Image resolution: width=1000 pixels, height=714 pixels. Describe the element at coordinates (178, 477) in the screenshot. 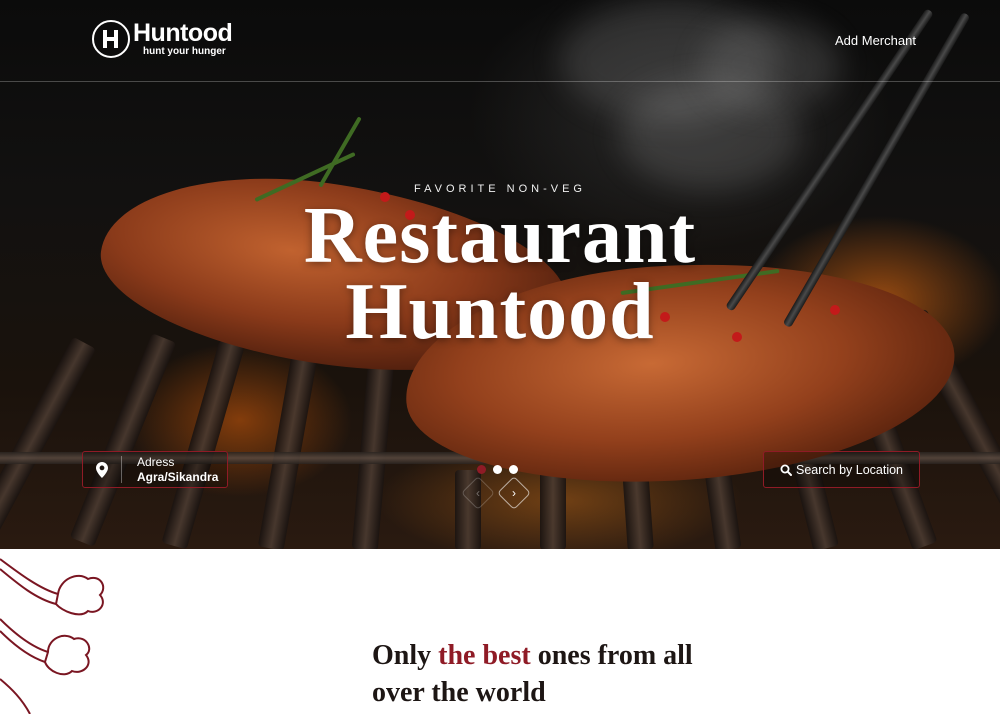

I see `address-value: Agra/Sikandra` at that location.